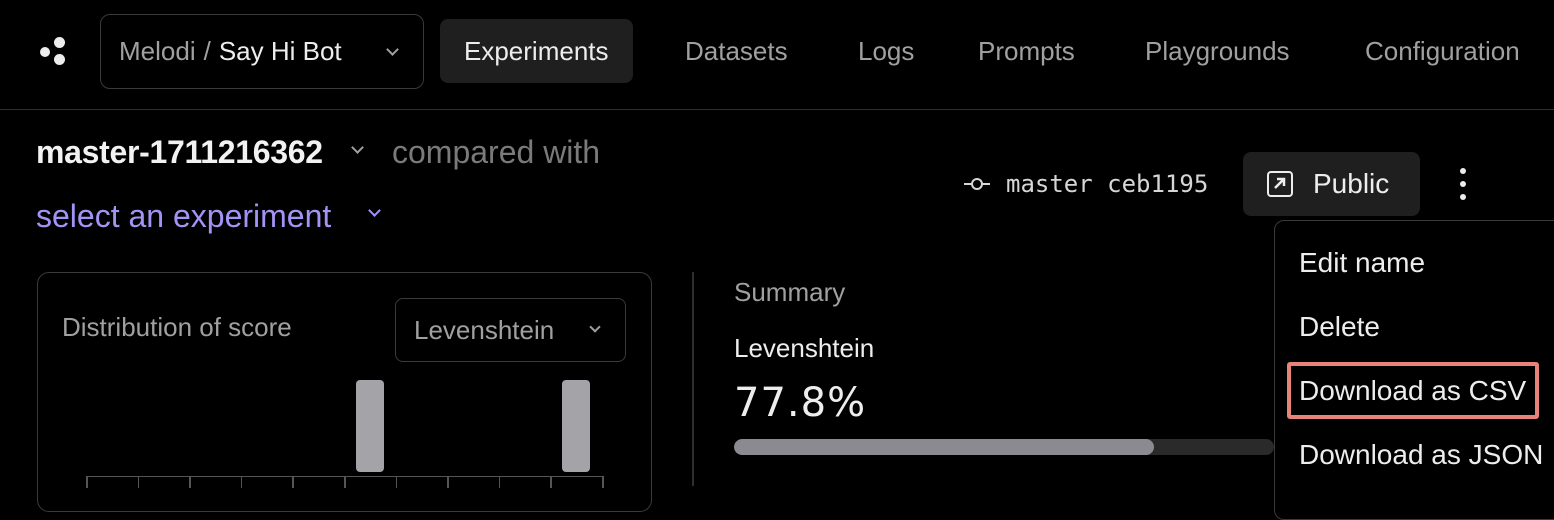 This screenshot has width=1554, height=520. I want to click on tab-label: Playgrounds, so click(1217, 50).